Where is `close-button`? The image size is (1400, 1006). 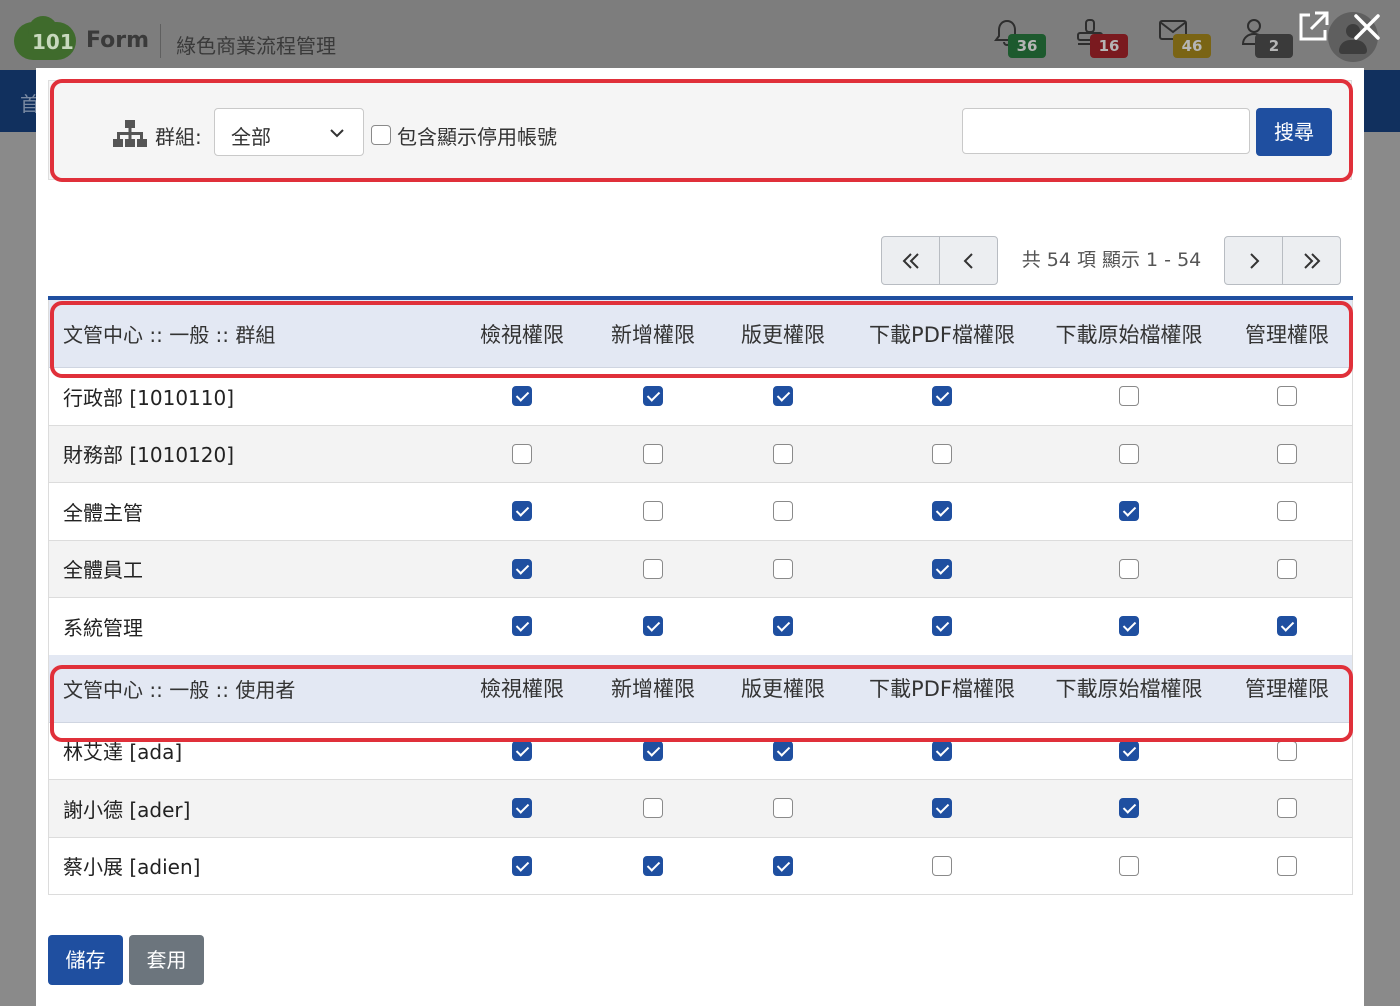 close-button is located at coordinates (1367, 27).